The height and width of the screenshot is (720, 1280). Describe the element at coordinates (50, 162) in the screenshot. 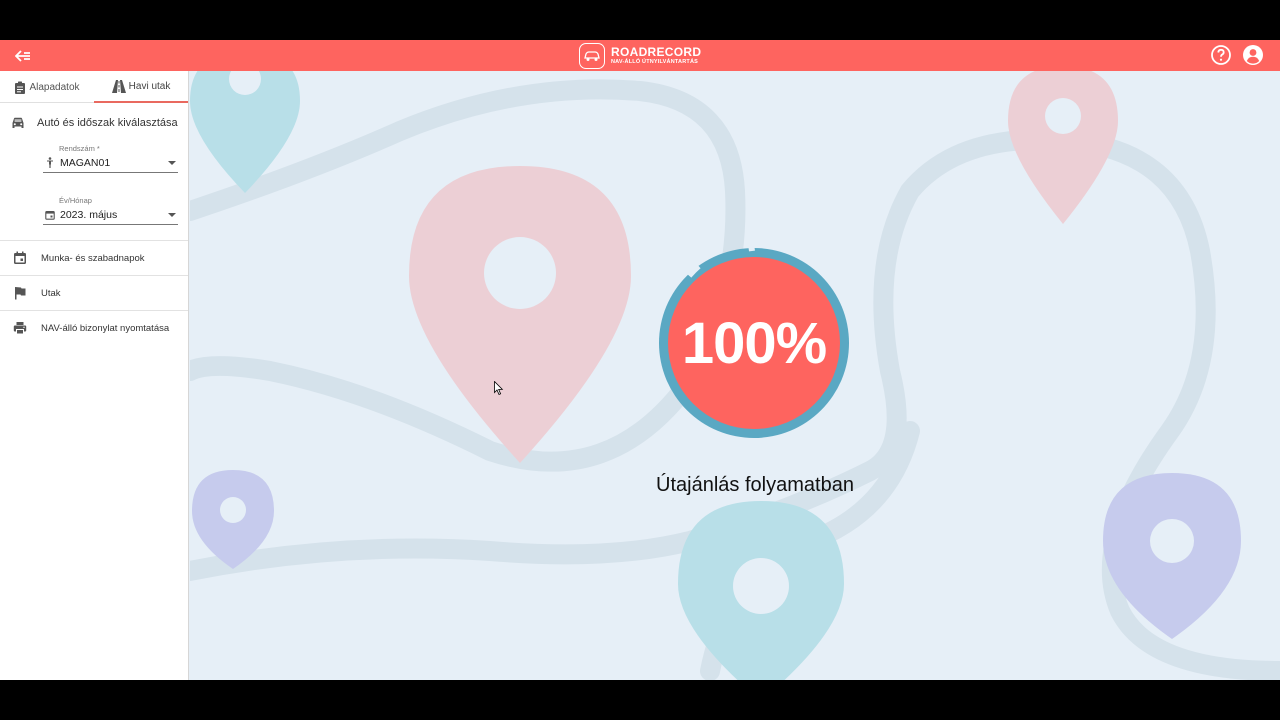

I see `person-icon` at that location.